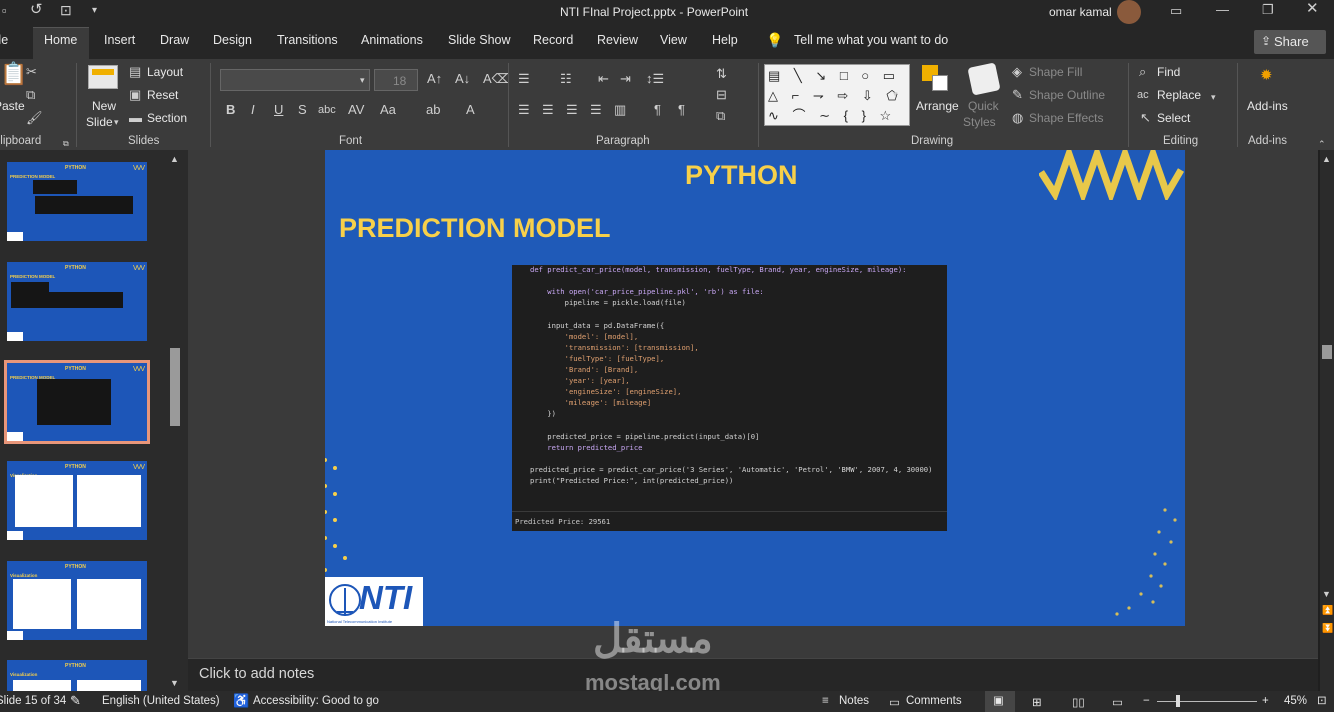 The width and height of the screenshot is (1334, 712). I want to click on undo-icon: ↺, so click(36, 9).